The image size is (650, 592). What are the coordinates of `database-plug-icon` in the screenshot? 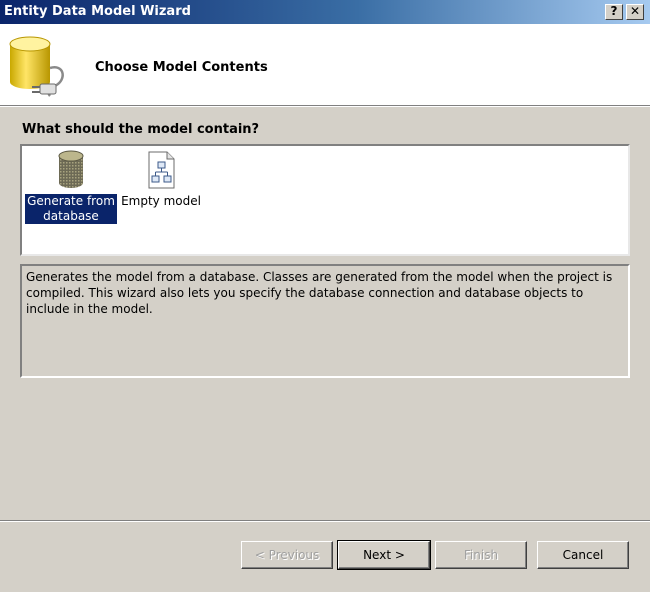 It's located at (36, 66).